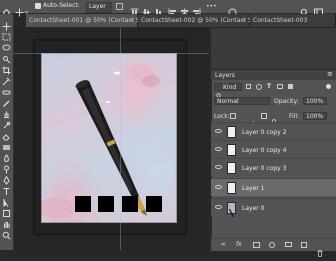 This screenshot has width=336, height=261. Describe the element at coordinates (168, 9) in the screenshot. I see `options-bar: Auto-Select: Layer •••` at that location.